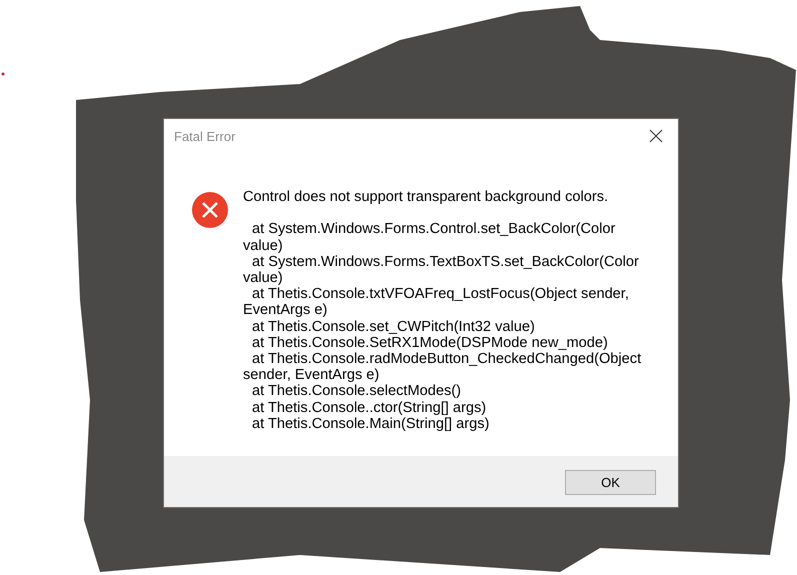 Image resolution: width=797 pixels, height=575 pixels. I want to click on stack-trace-line: at System.Windows.Forms.TextBoxTS.set_BackColor(Color value), so click(441, 270).